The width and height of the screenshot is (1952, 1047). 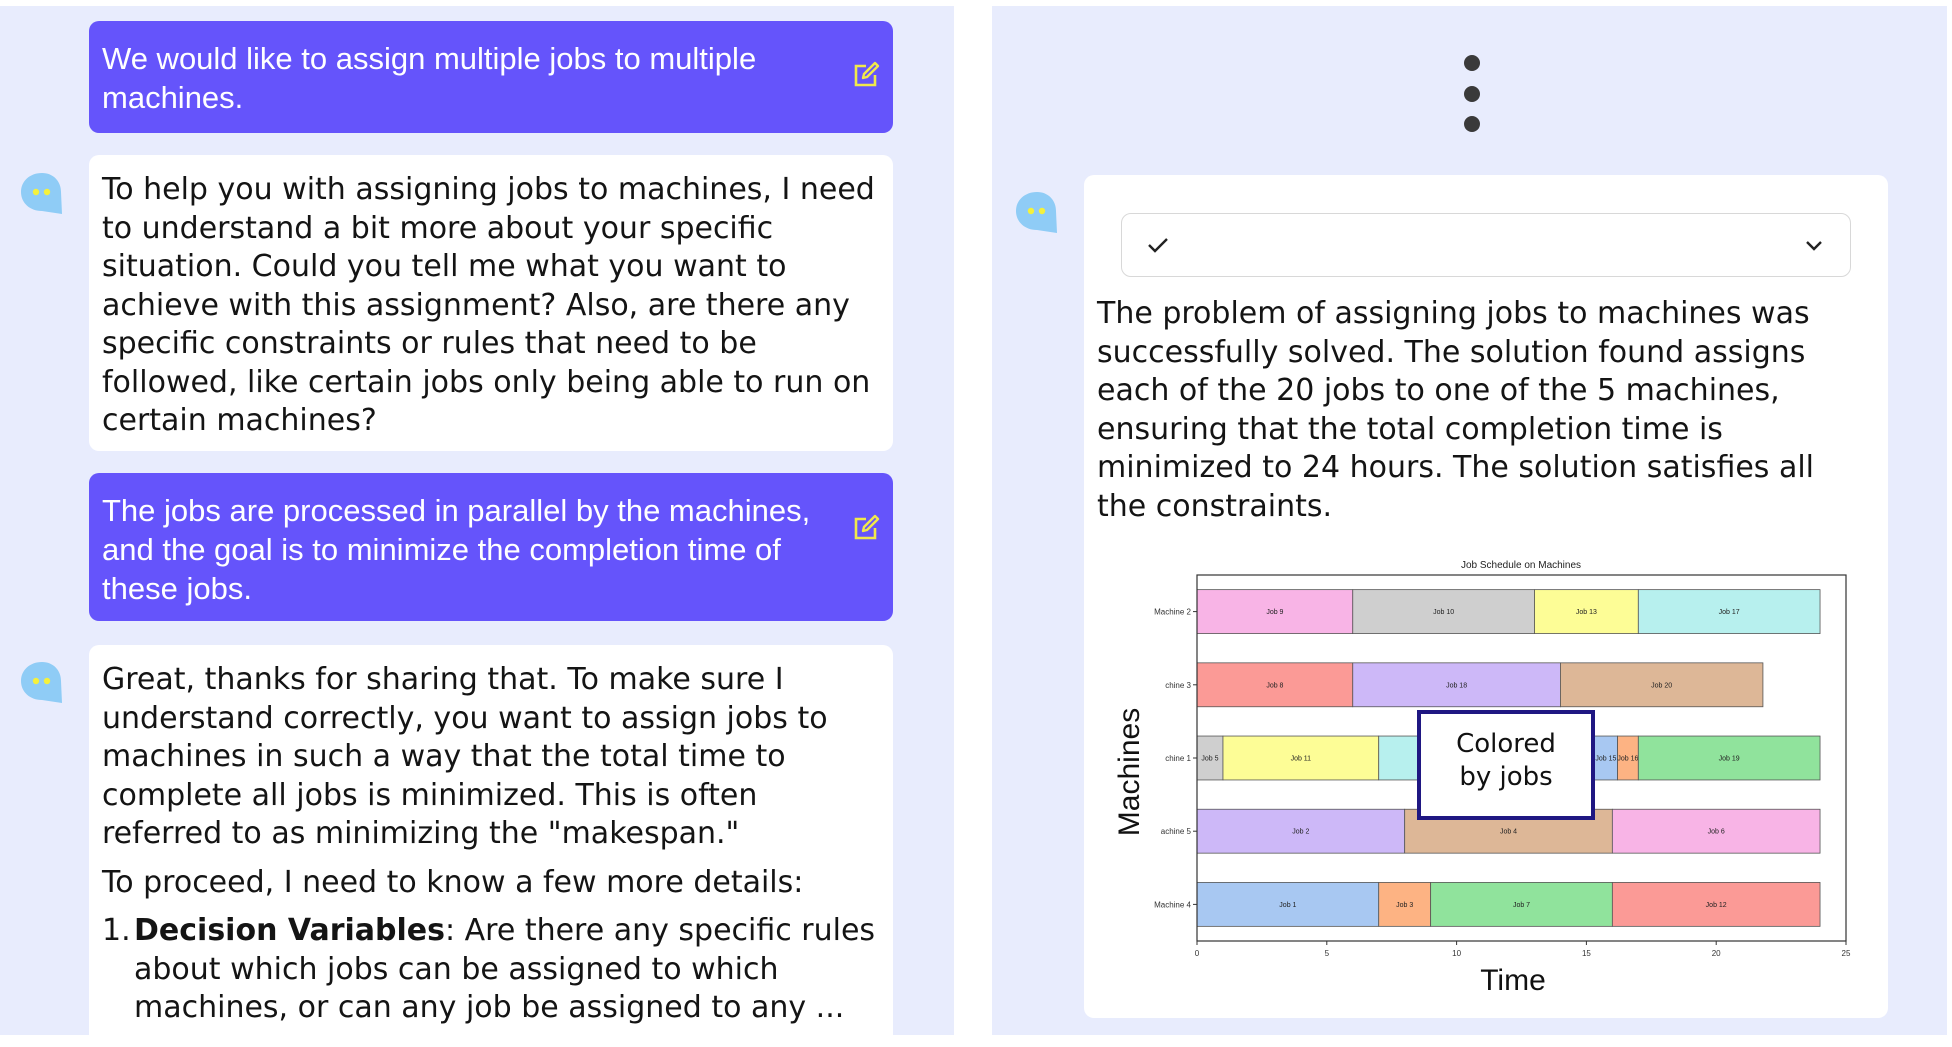 I want to click on annotation-text: Colored by jobs, so click(x=1506, y=760).